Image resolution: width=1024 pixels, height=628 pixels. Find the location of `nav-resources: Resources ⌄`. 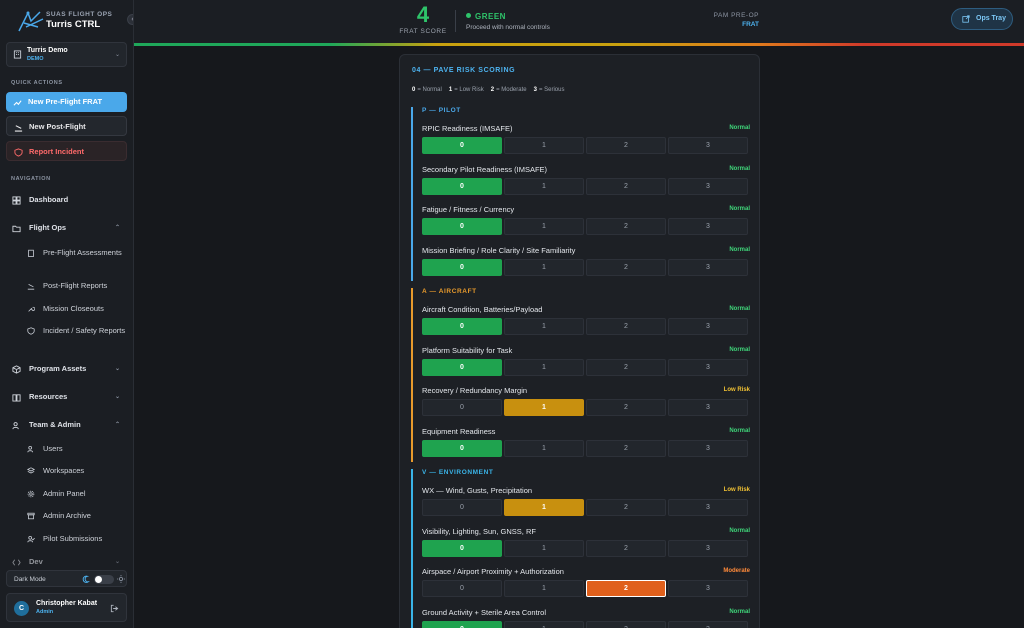

nav-resources: Resources ⌄ is located at coordinates (68, 397).